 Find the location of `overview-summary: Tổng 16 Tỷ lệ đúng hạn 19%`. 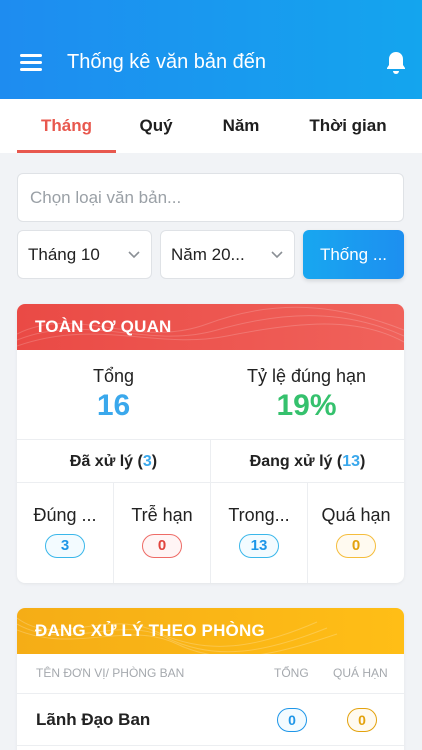

overview-summary: Tổng 16 Tỷ lệ đúng hạn 19% is located at coordinates (210, 395).